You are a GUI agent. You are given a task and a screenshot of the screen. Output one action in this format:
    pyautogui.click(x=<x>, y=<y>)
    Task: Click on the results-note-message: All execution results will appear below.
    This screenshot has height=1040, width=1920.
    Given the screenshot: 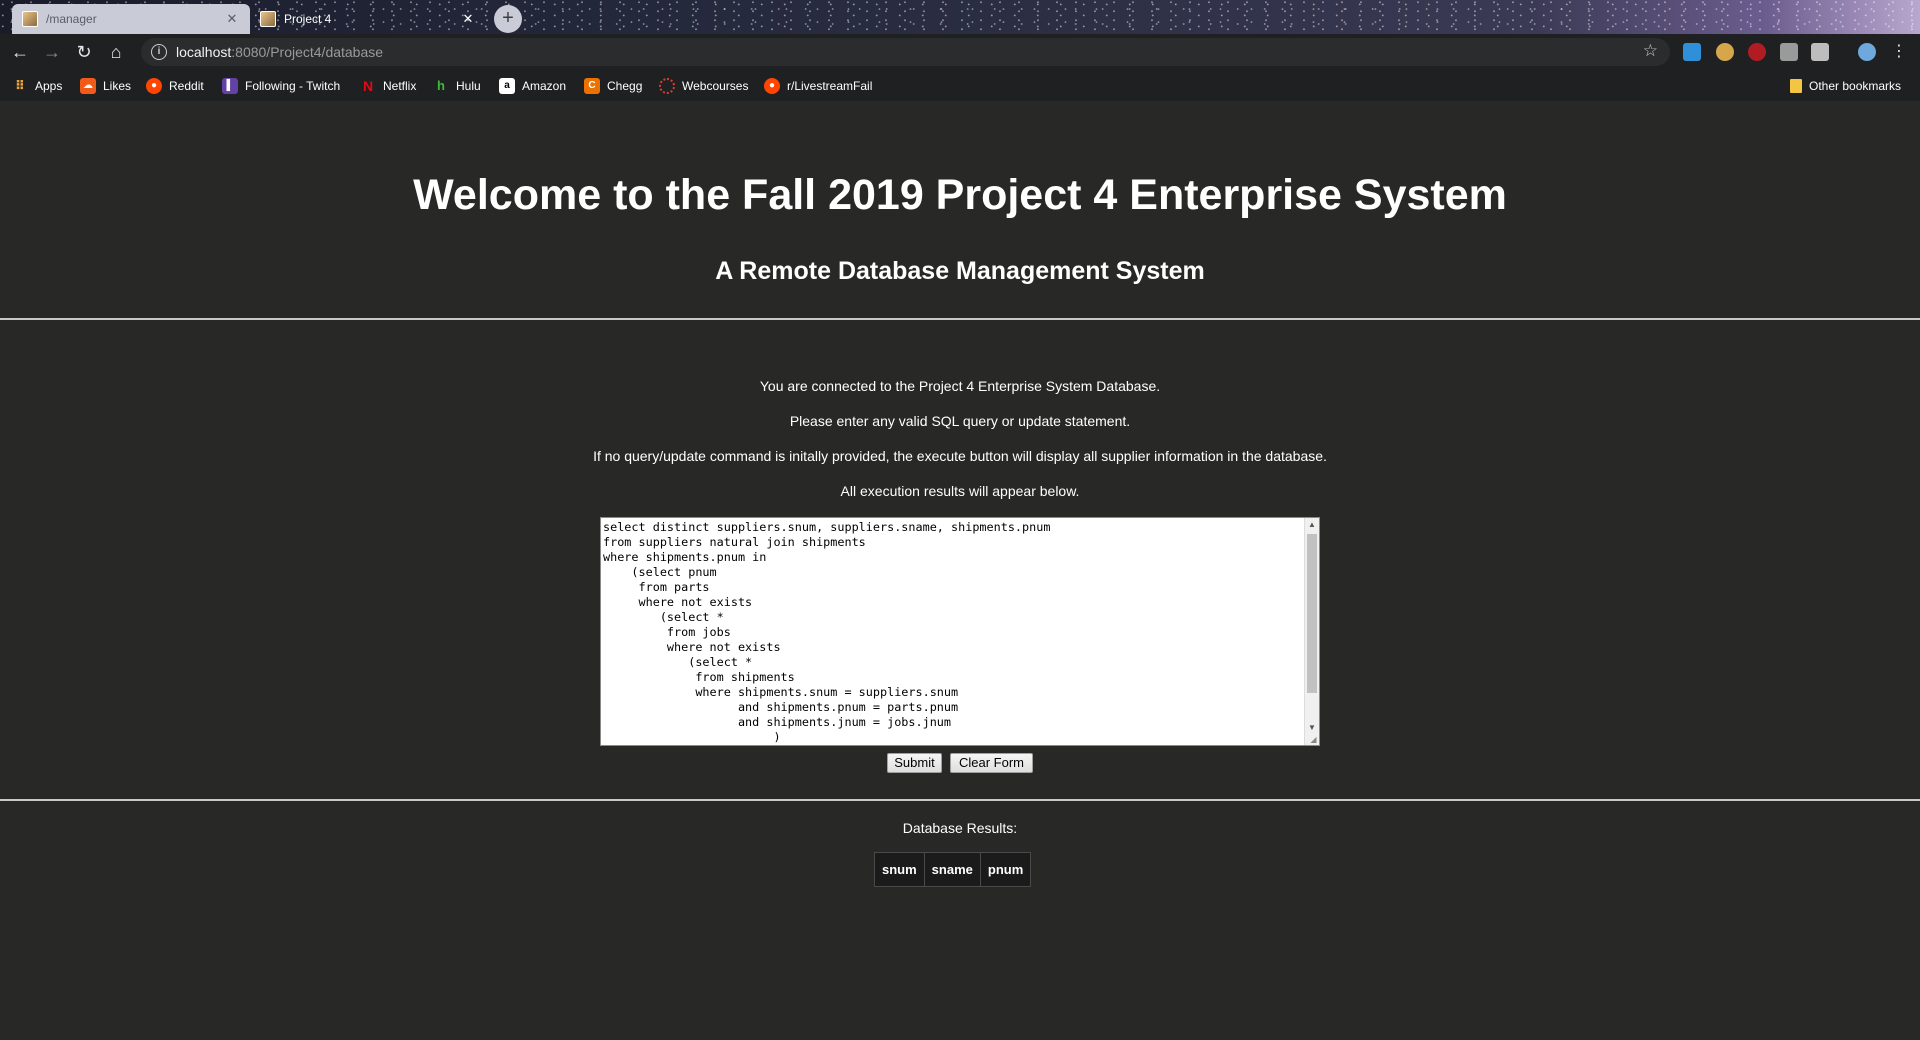 What is the action you would take?
    pyautogui.click(x=960, y=491)
    